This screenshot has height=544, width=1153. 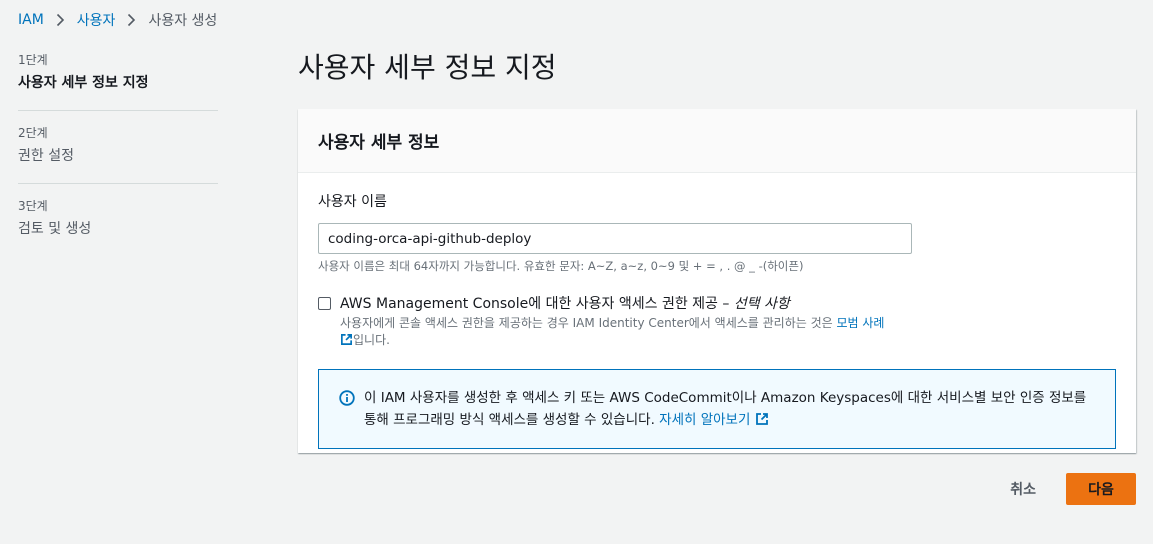 What do you see at coordinates (1063, 489) in the screenshot?
I see `wizard-actions: 취소 다음` at bounding box center [1063, 489].